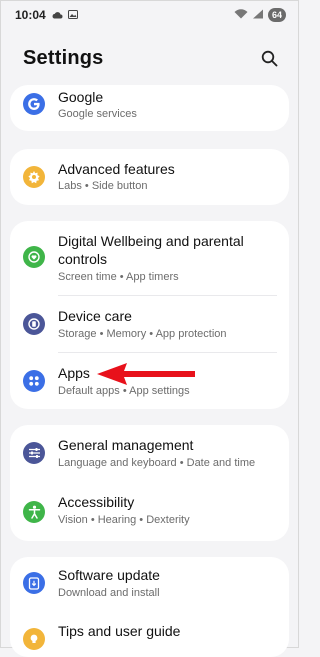 This screenshot has width=320, height=657. What do you see at coordinates (34, 257) in the screenshot?
I see `heart-icon` at bounding box center [34, 257].